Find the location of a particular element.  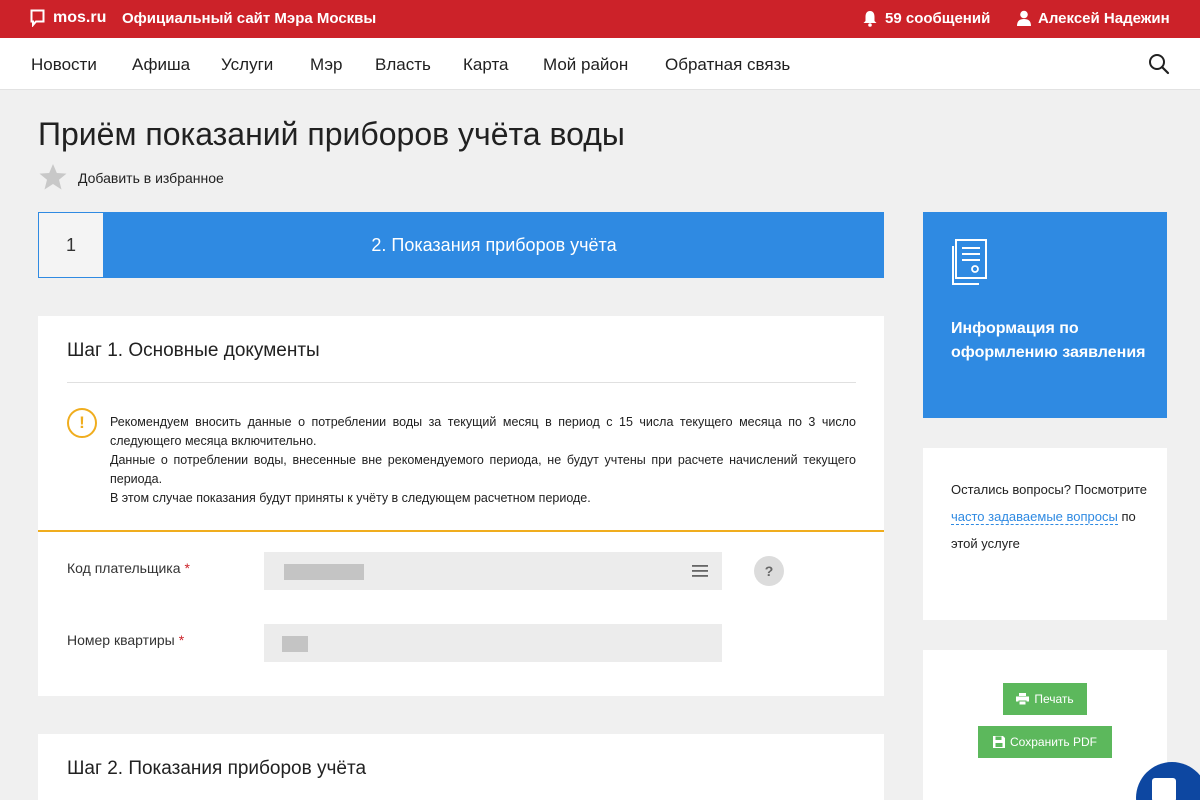

printer-icon is located at coordinates (1023, 699).